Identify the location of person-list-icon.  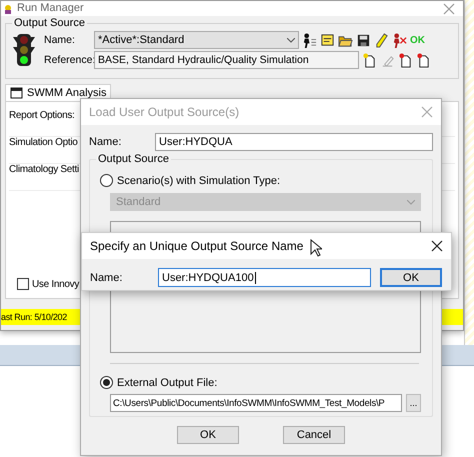
(309, 40).